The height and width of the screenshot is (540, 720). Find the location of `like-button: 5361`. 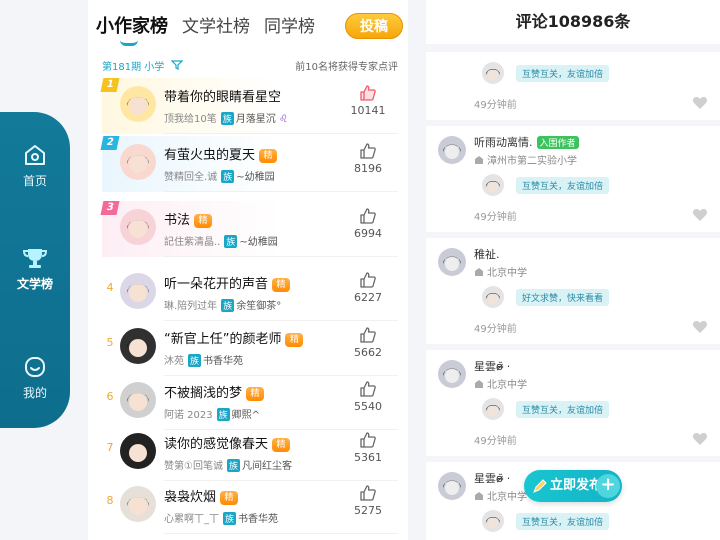

like-button: 5361 is located at coordinates (368, 447).